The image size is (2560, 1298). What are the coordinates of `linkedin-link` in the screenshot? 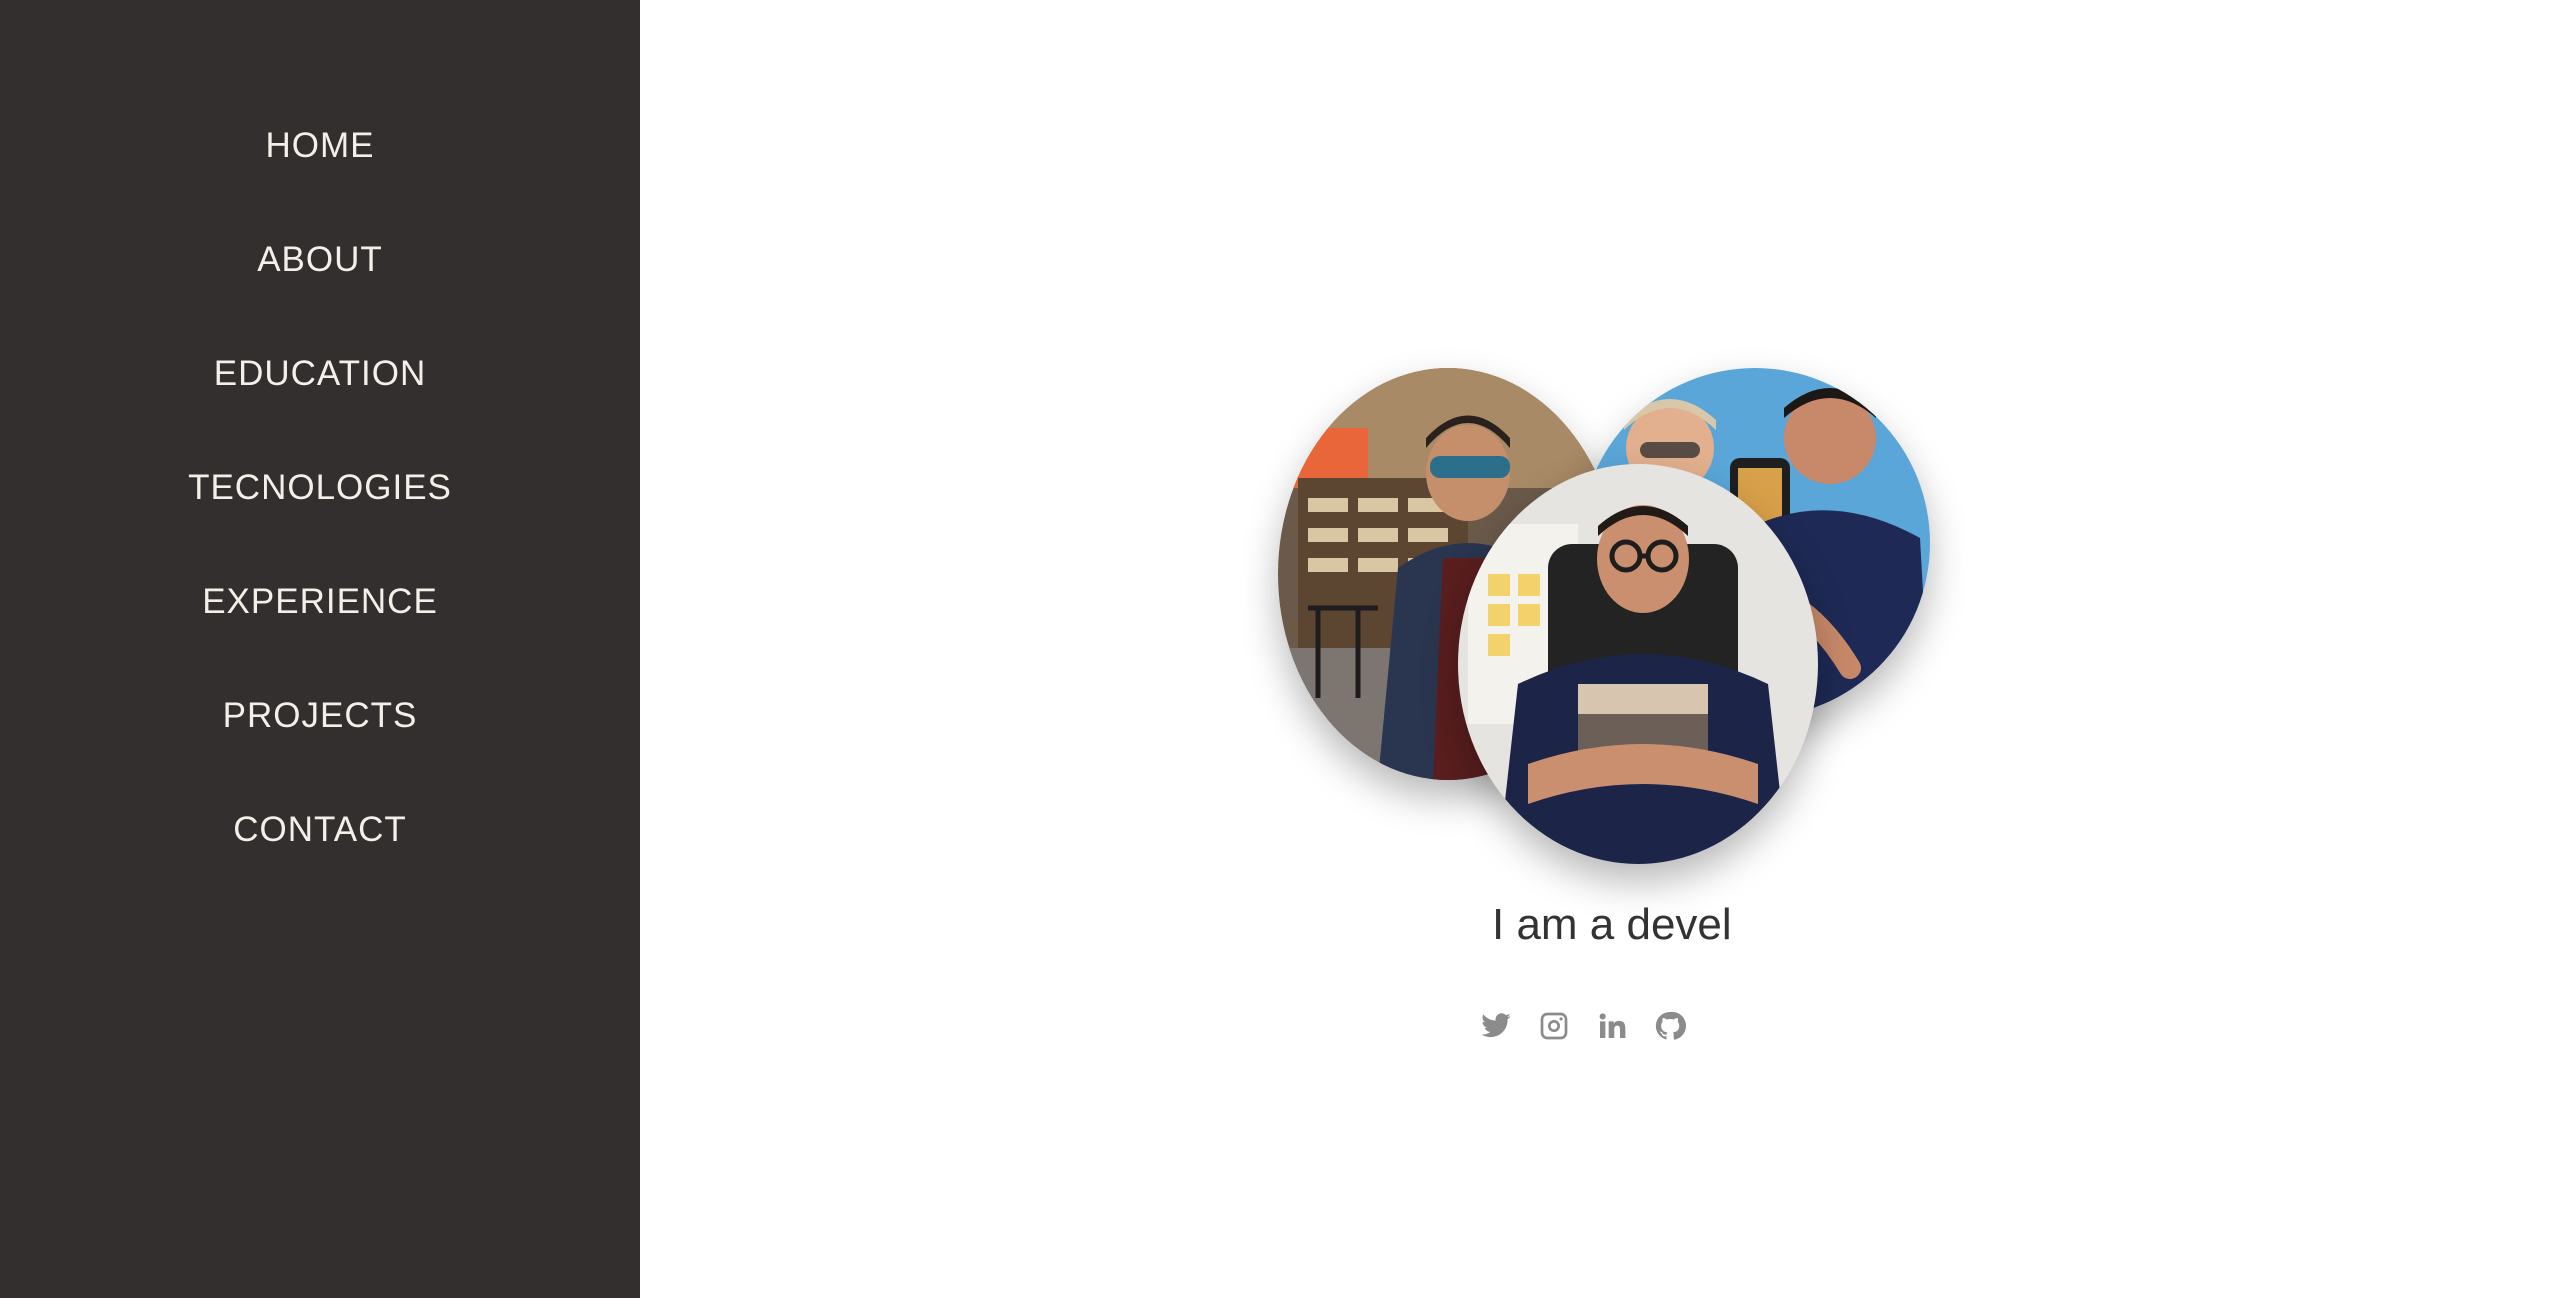 It's located at (1612, 1026).